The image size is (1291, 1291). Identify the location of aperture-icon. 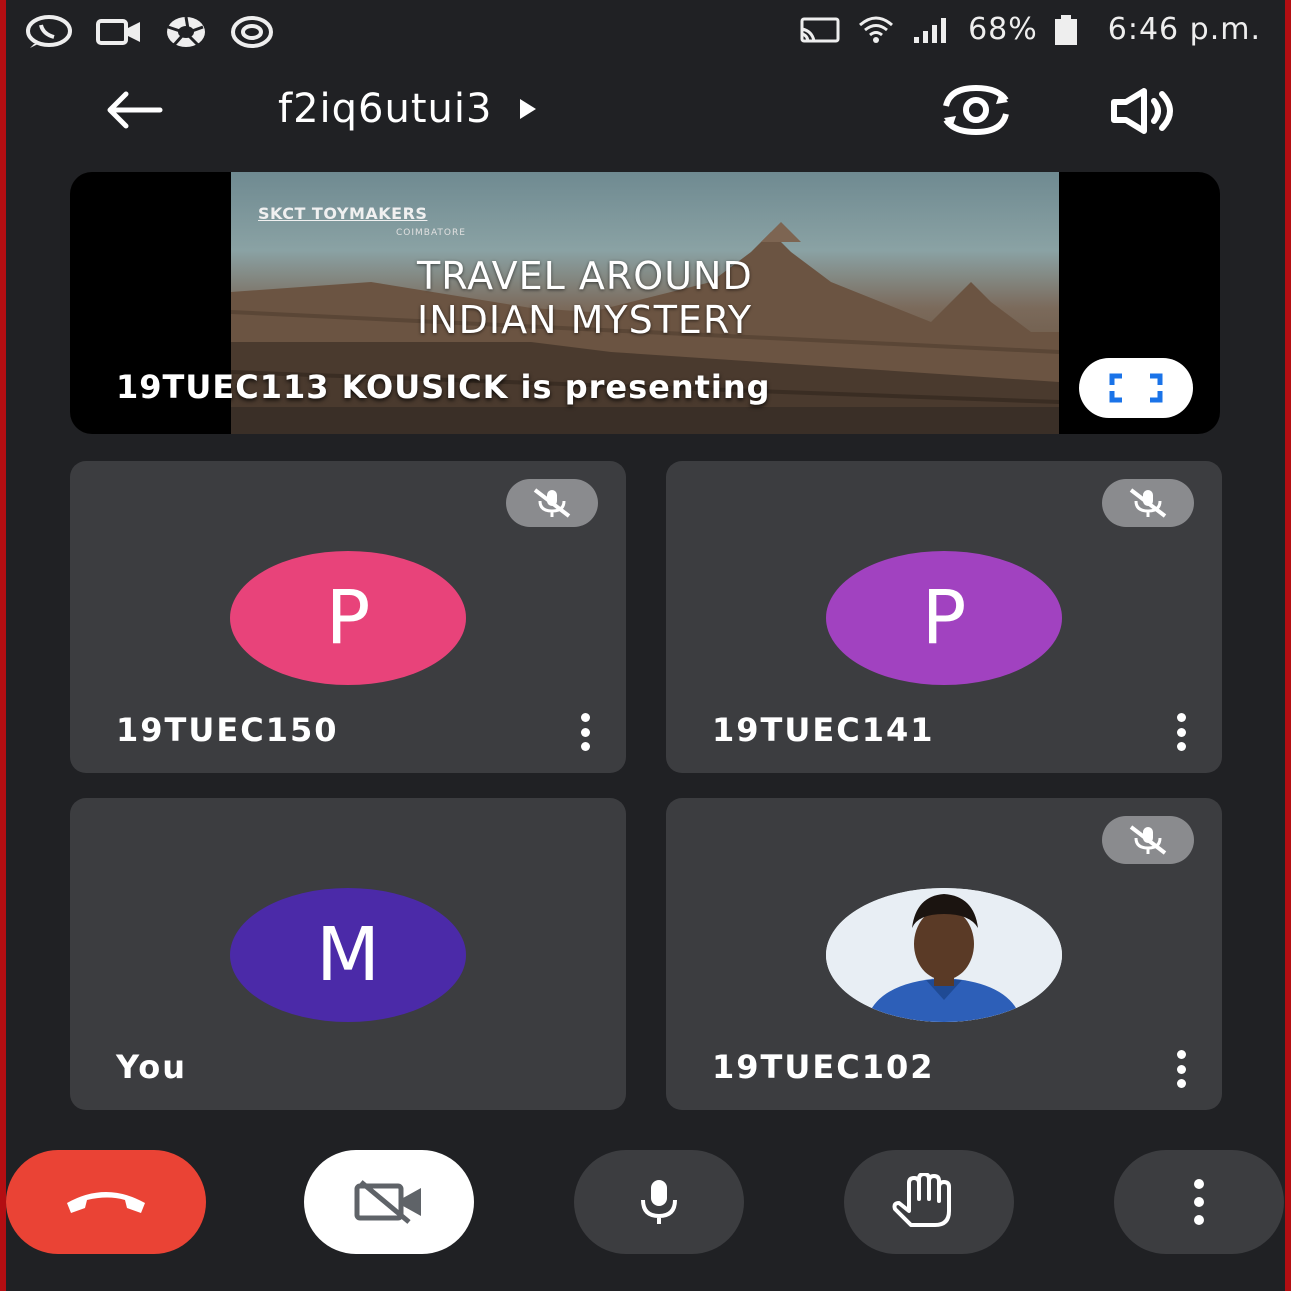
(186, 32).